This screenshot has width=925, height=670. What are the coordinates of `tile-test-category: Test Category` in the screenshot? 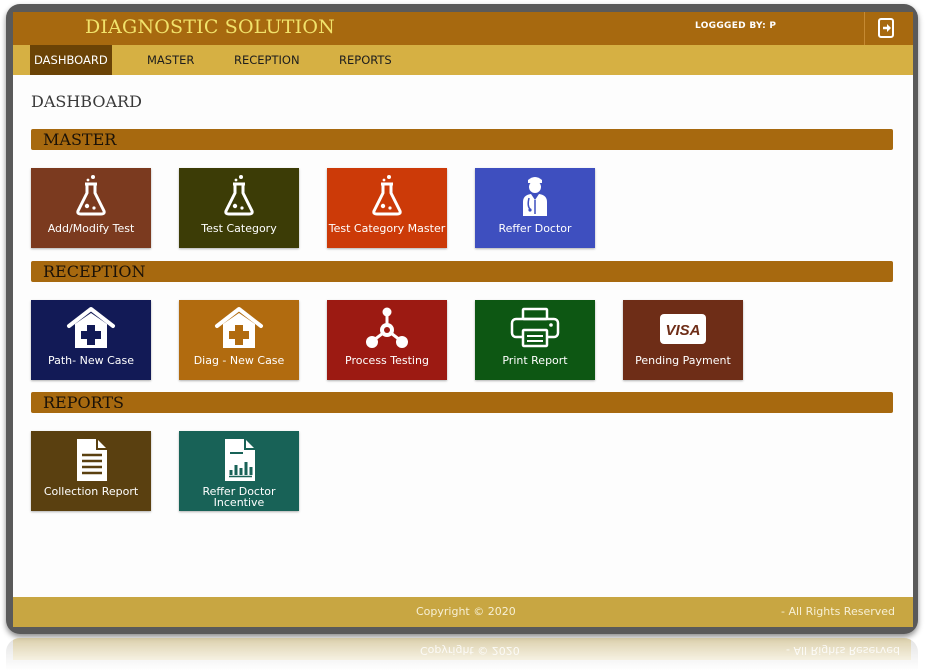 It's located at (239, 208).